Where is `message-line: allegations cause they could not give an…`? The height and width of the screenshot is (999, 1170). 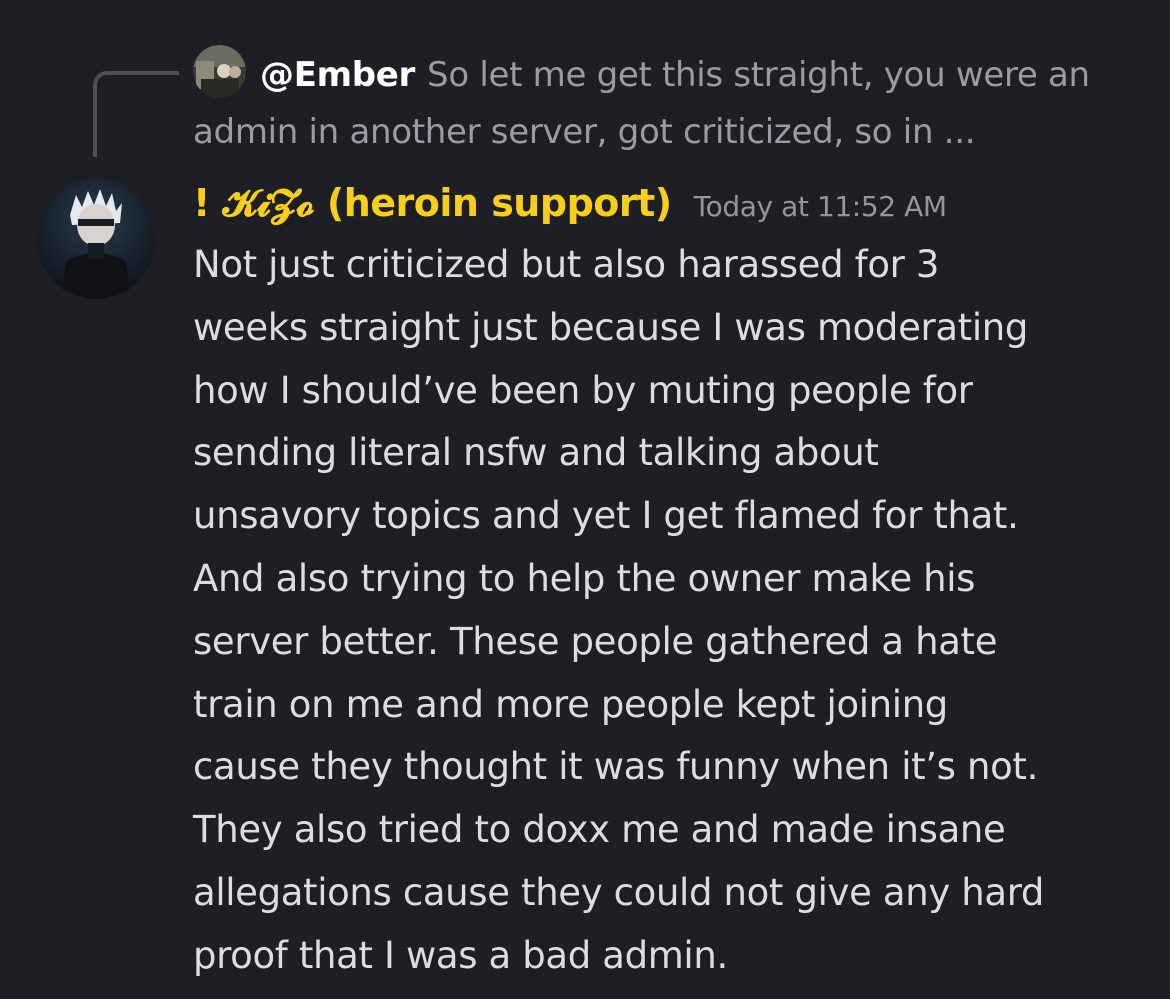
message-line: allegations cause they could not give an… is located at coordinates (619, 892).